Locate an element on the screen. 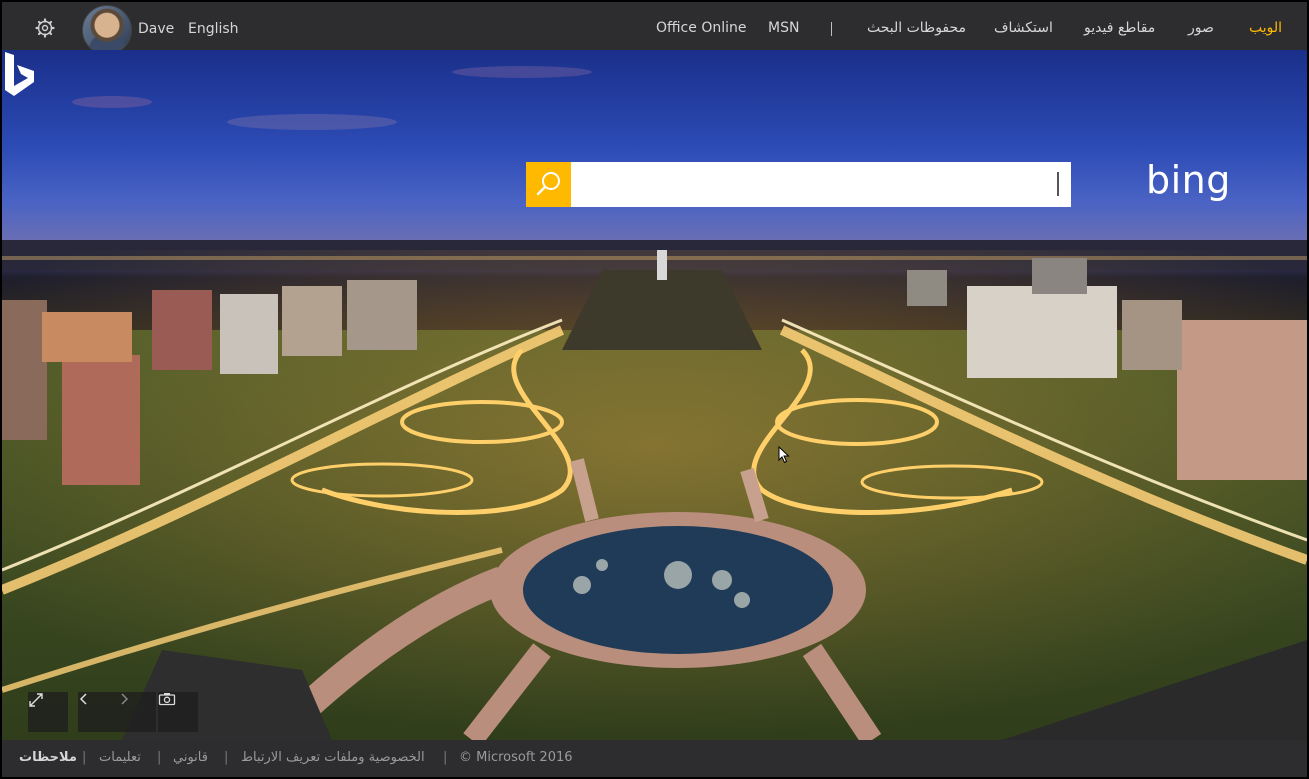  search-button is located at coordinates (548, 184).